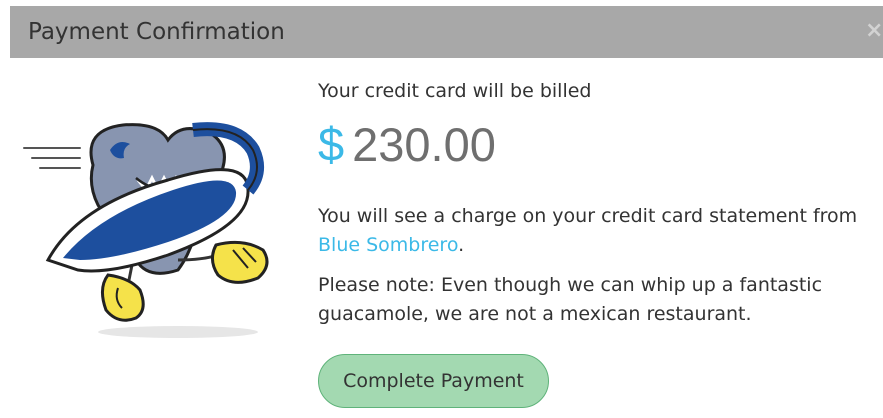 The height and width of the screenshot is (418, 883). What do you see at coordinates (455, 91) in the screenshot?
I see `billing-intro-text: Your credit card will be billed` at bounding box center [455, 91].